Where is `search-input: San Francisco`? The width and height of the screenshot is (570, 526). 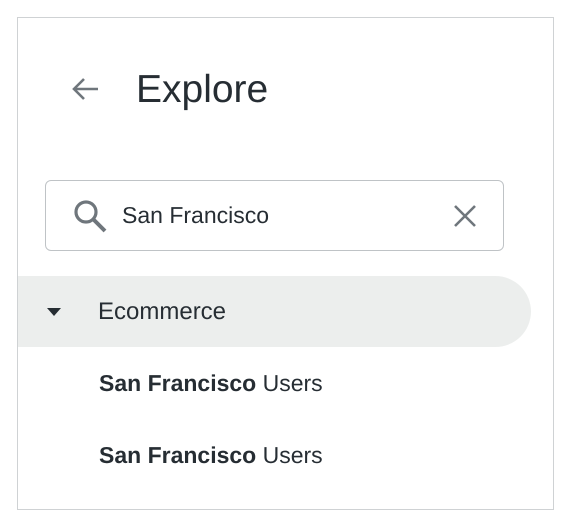
search-input: San Francisco is located at coordinates (287, 215).